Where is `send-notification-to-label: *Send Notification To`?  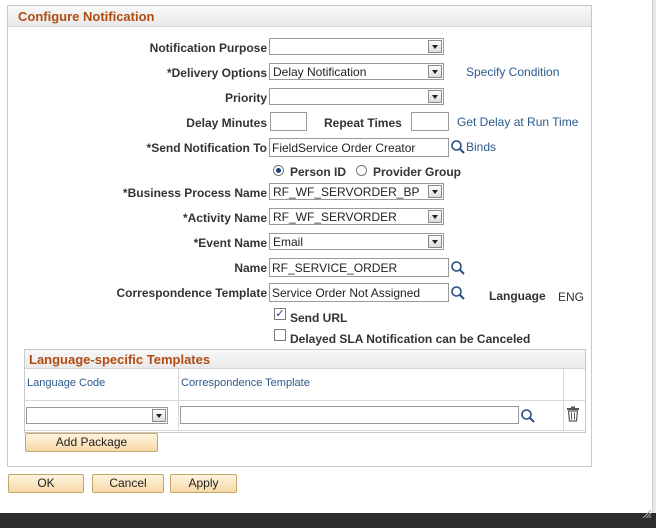 send-notification-to-label: *Send Notification To is located at coordinates (206, 148).